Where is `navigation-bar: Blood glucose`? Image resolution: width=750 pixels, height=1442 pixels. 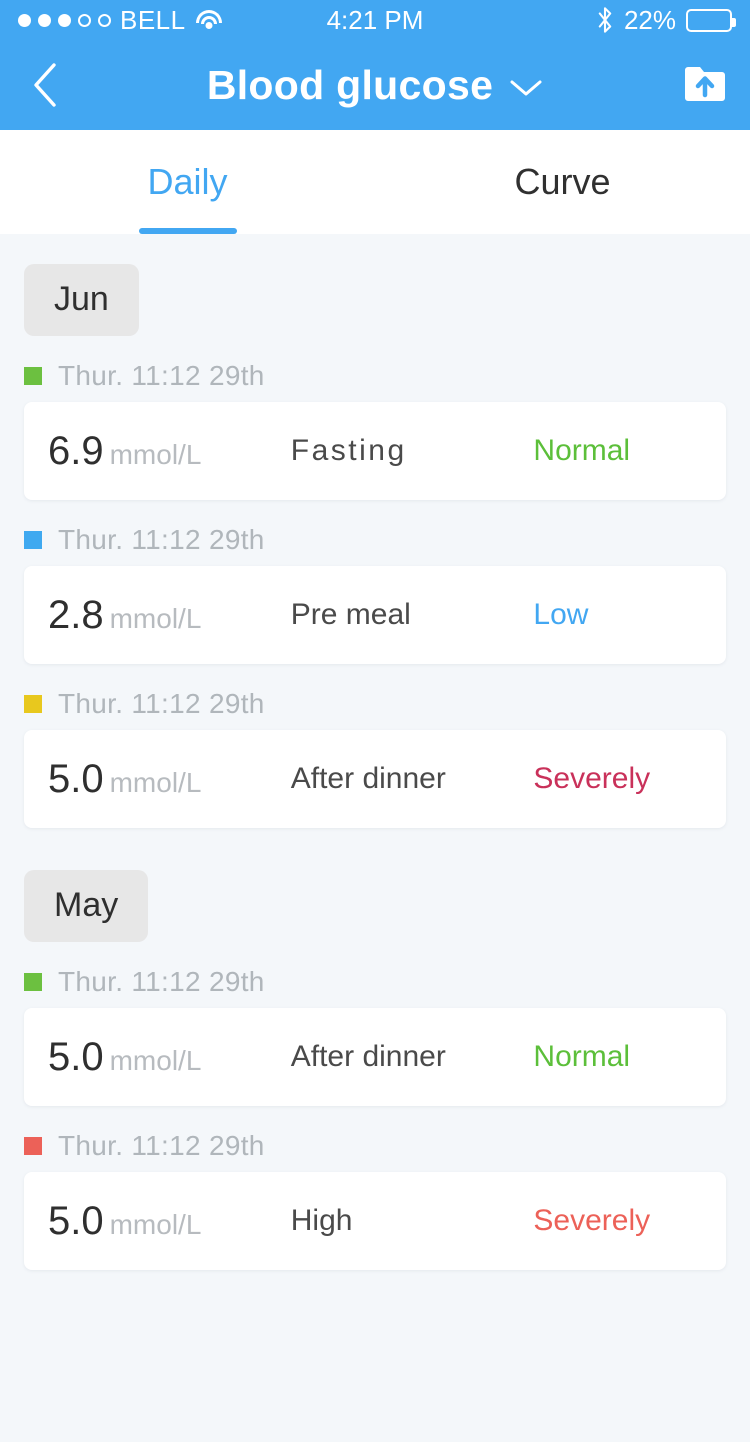 navigation-bar: Blood glucose is located at coordinates (375, 85).